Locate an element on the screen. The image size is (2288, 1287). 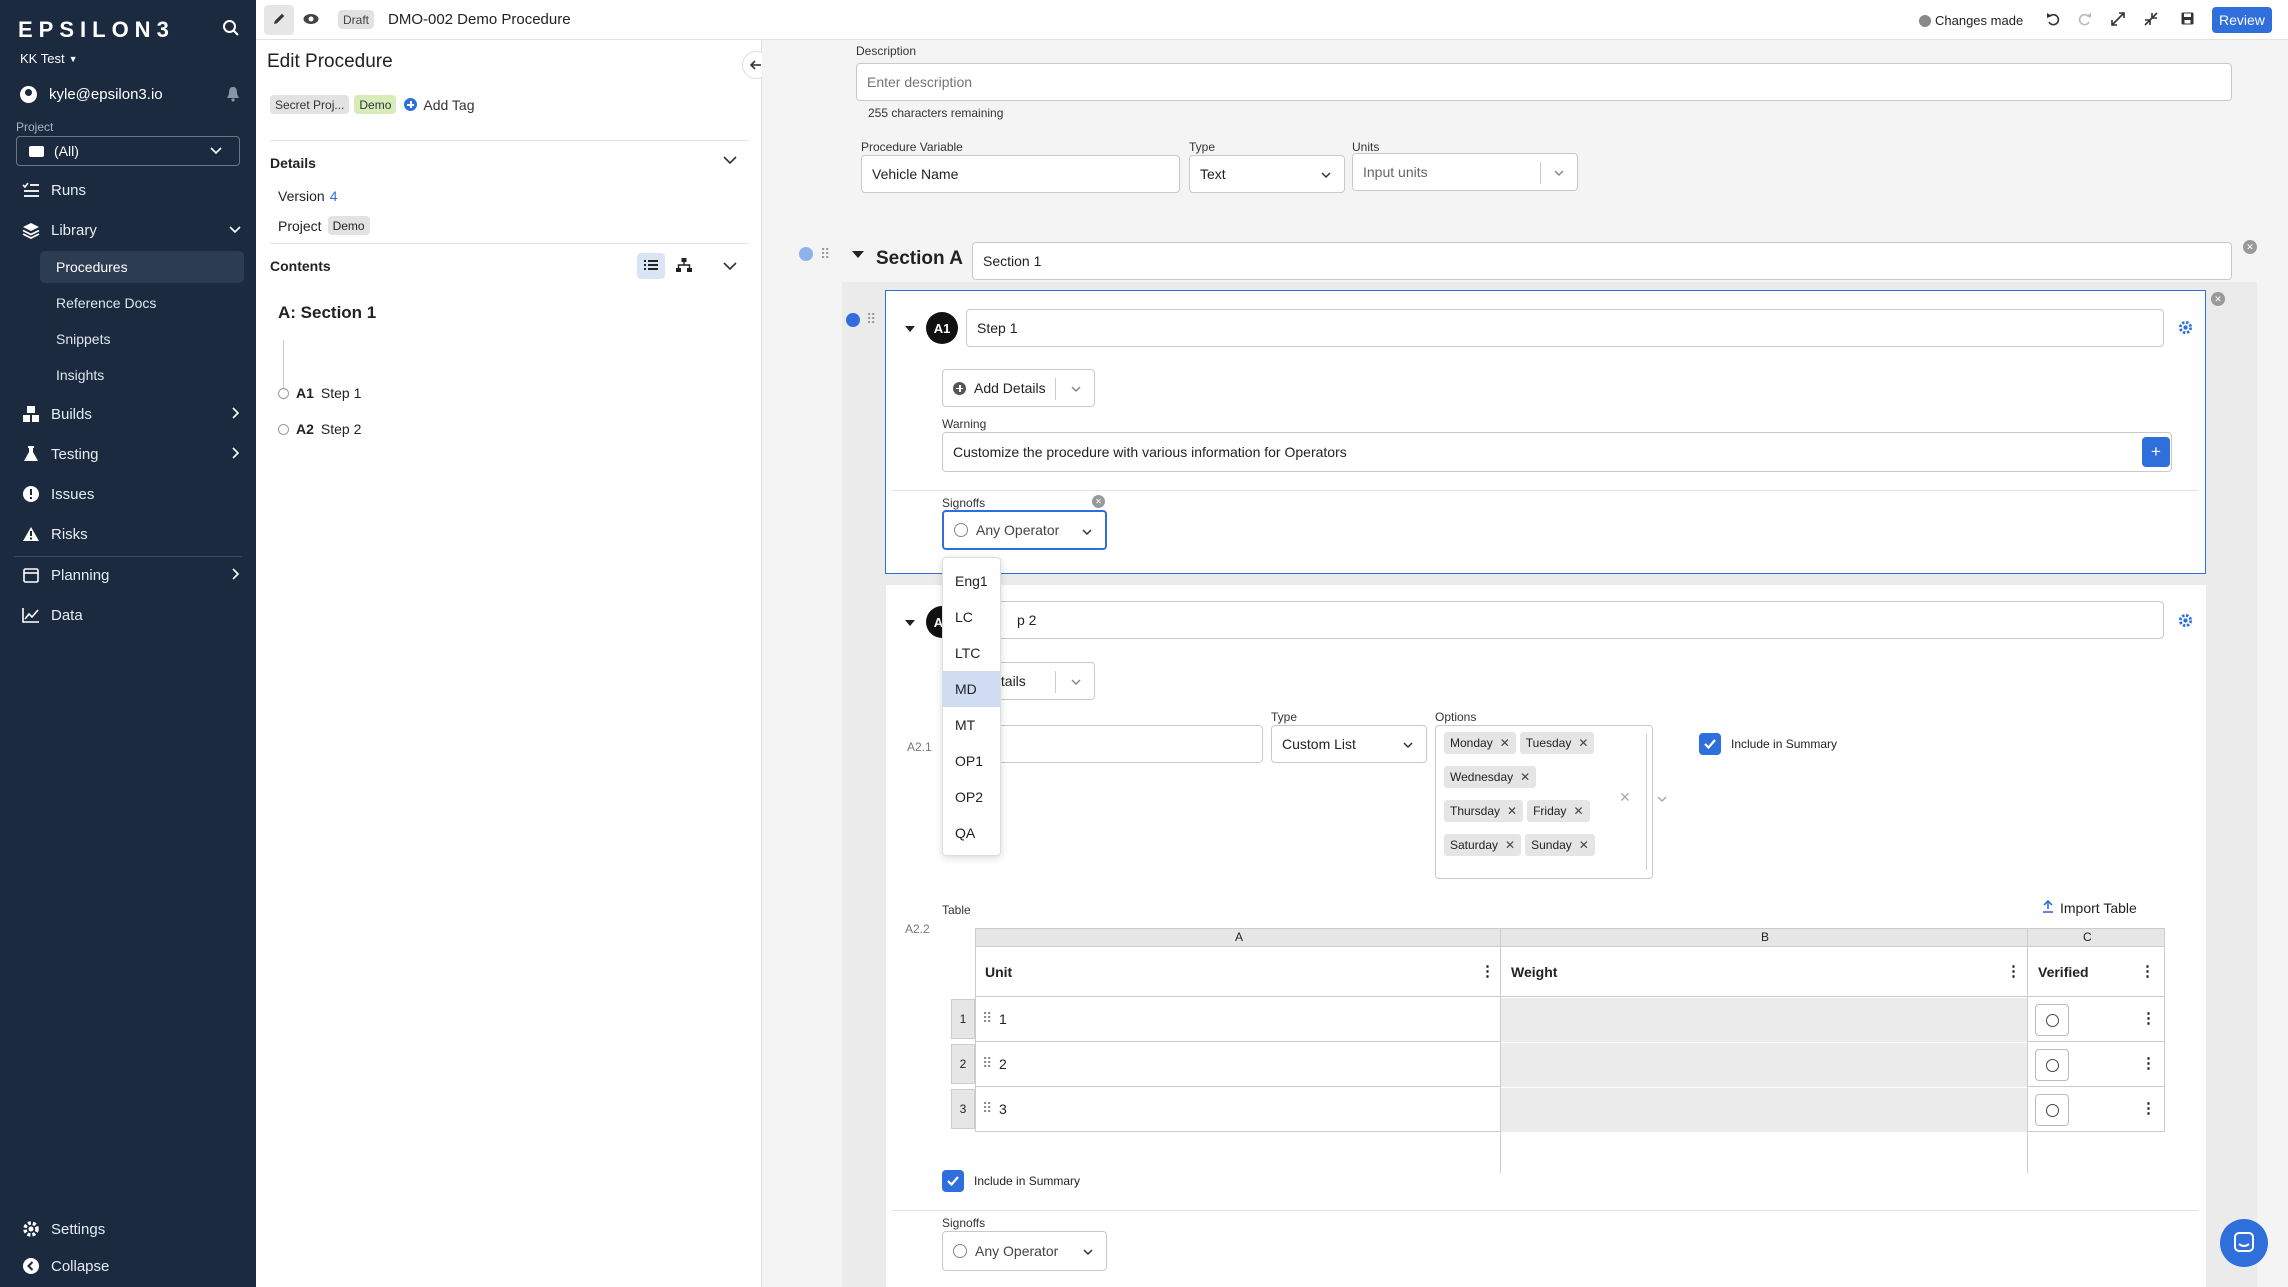
section-drag-handle: ⠿ is located at coordinates (825, 254).